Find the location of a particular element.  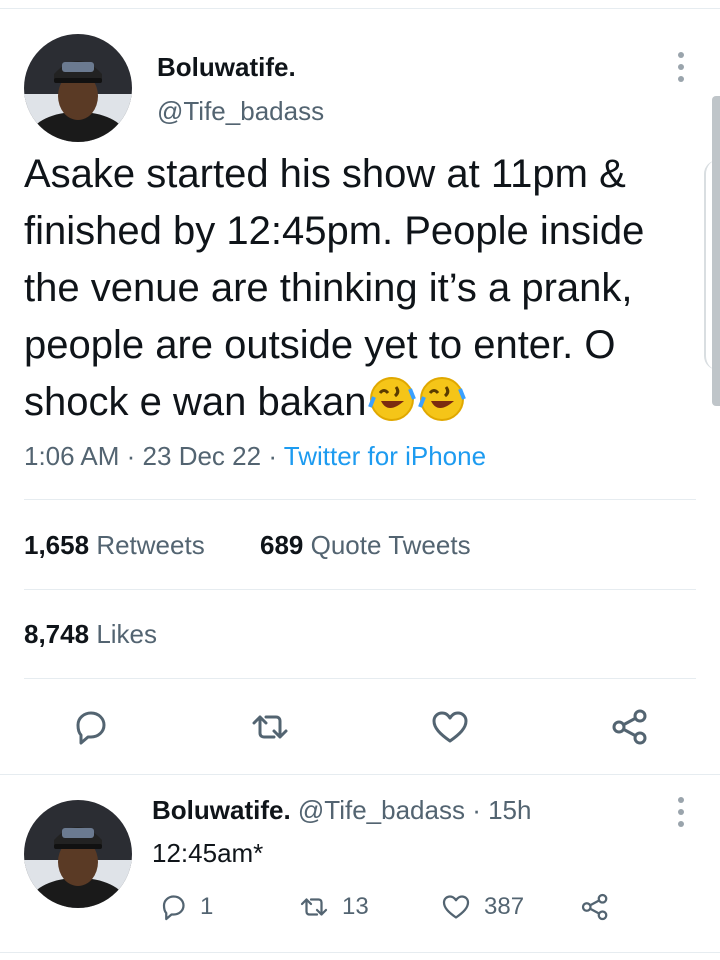

reply-retweet-button: 13 is located at coordinates (333, 907).